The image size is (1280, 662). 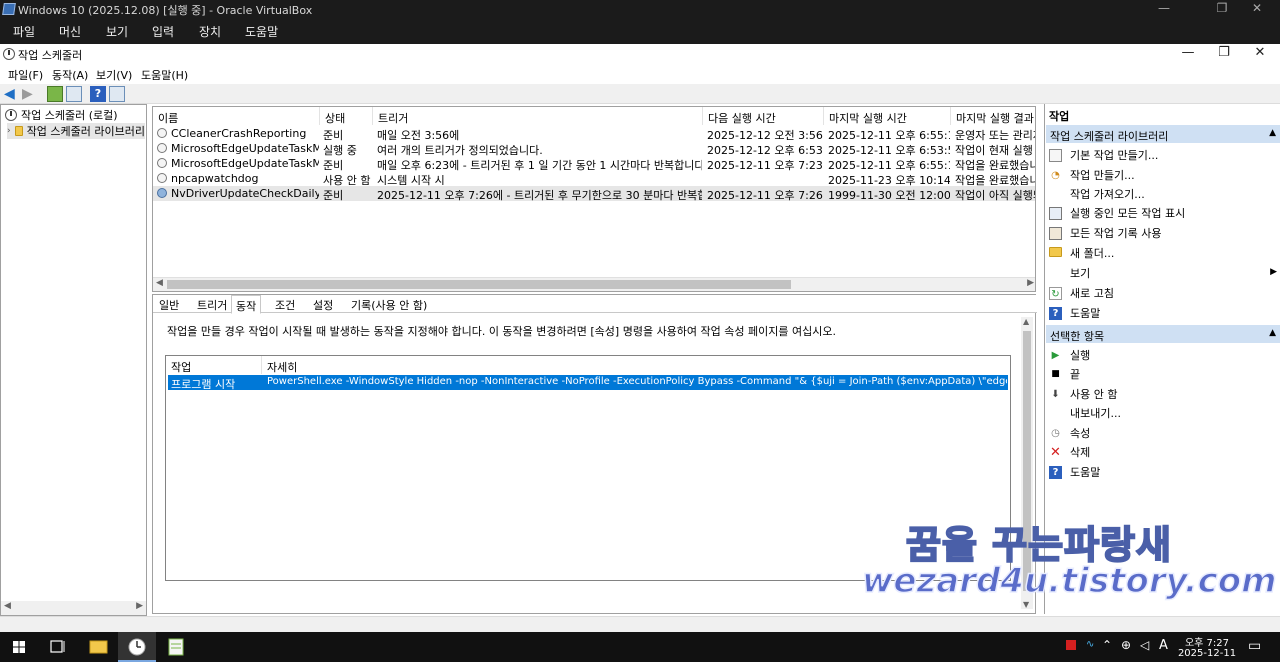 I want to click on tab-history: 기록(사용 안 함), so click(x=389, y=305).